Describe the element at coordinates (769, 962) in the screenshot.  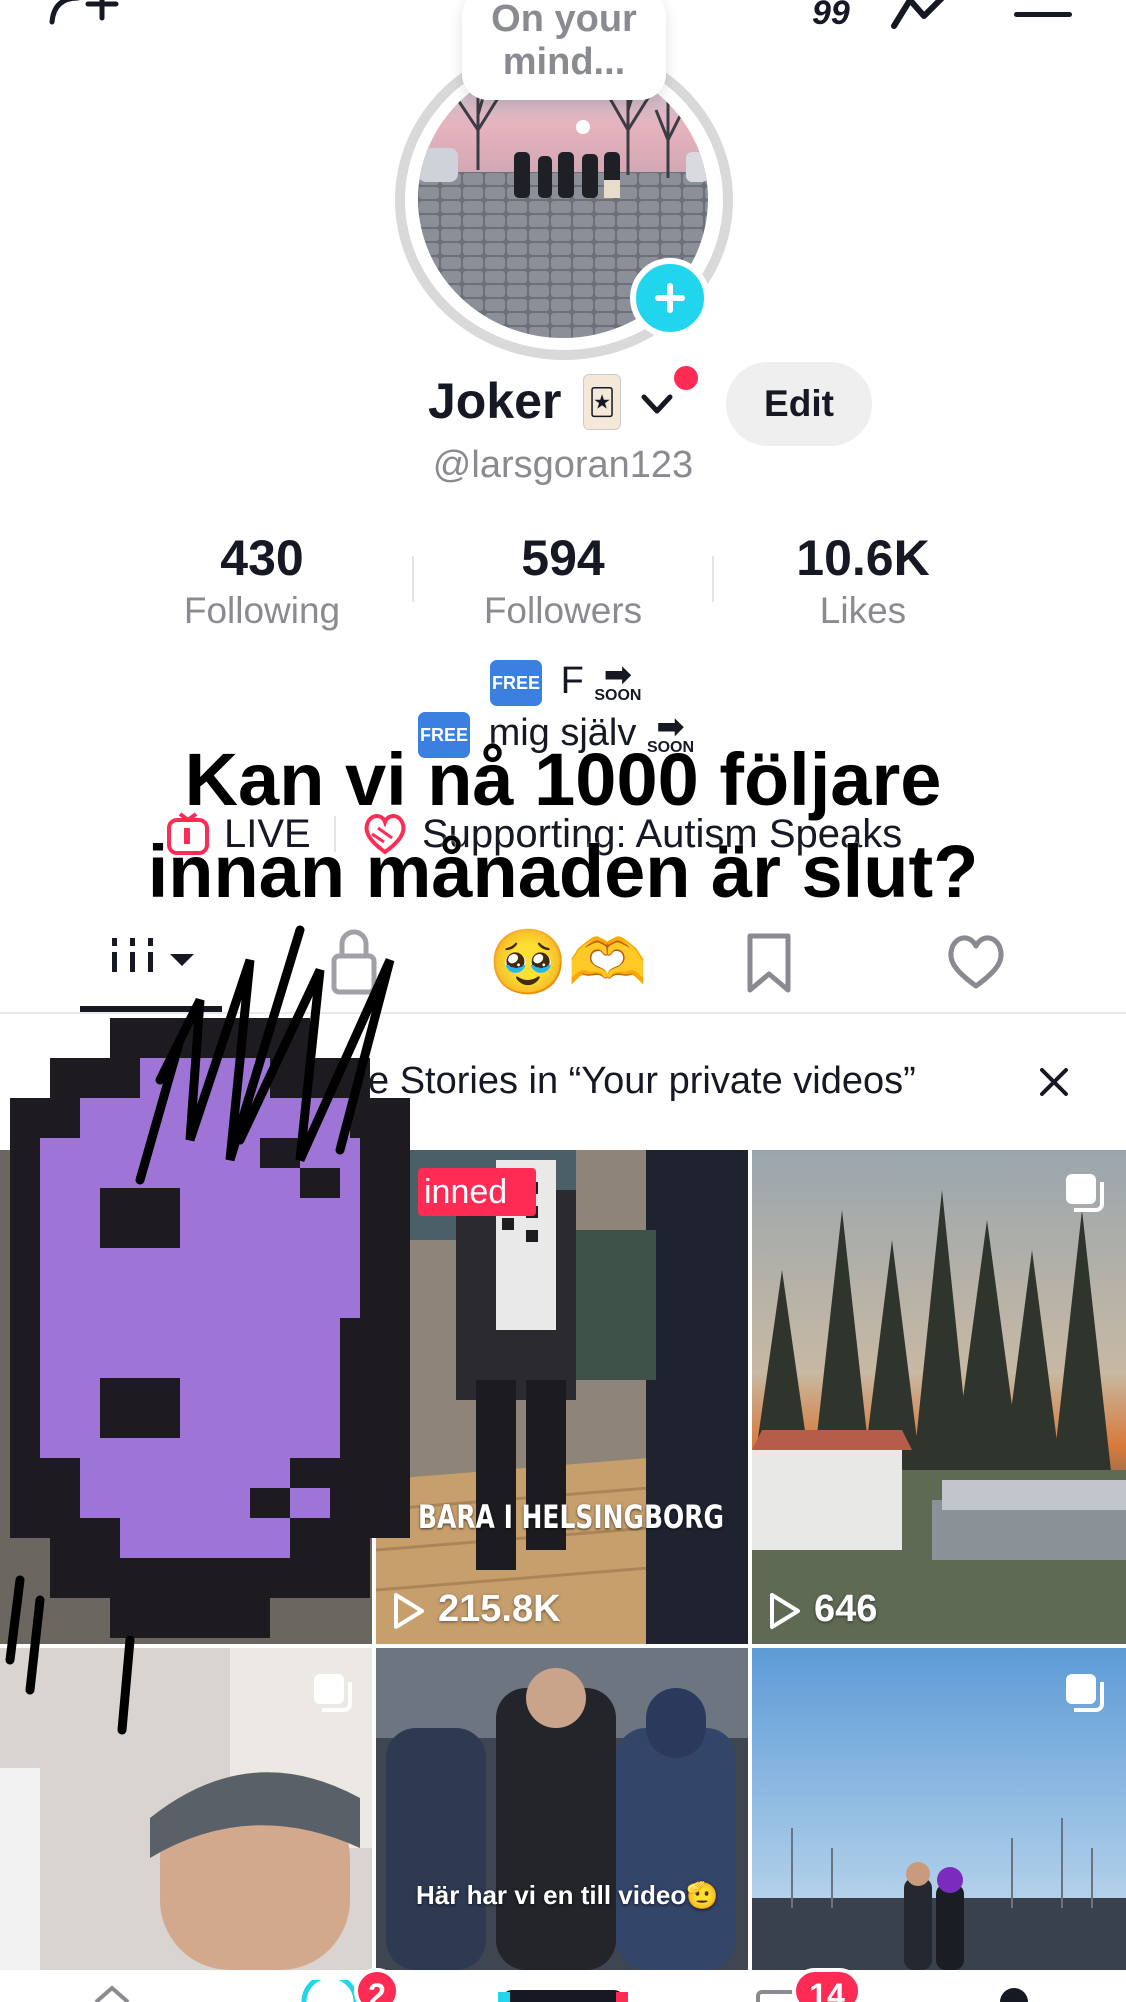
I see `tab-saved-bookmark-icon` at that location.